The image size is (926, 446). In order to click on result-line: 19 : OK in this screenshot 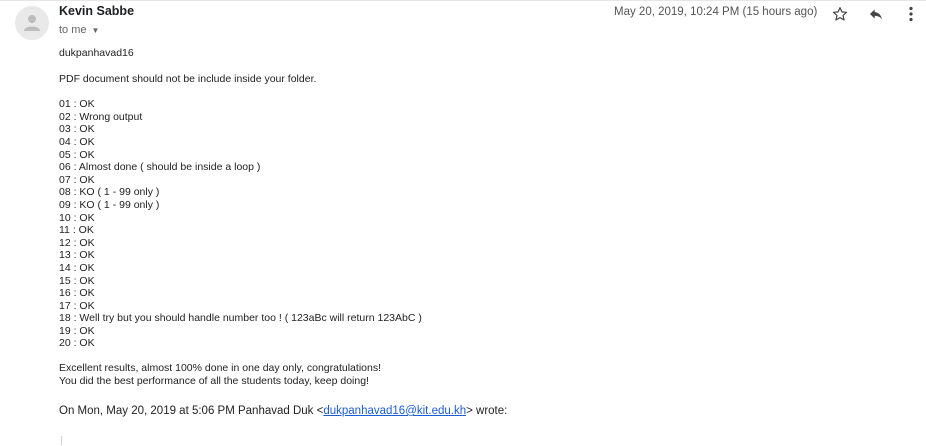, I will do `click(77, 330)`.